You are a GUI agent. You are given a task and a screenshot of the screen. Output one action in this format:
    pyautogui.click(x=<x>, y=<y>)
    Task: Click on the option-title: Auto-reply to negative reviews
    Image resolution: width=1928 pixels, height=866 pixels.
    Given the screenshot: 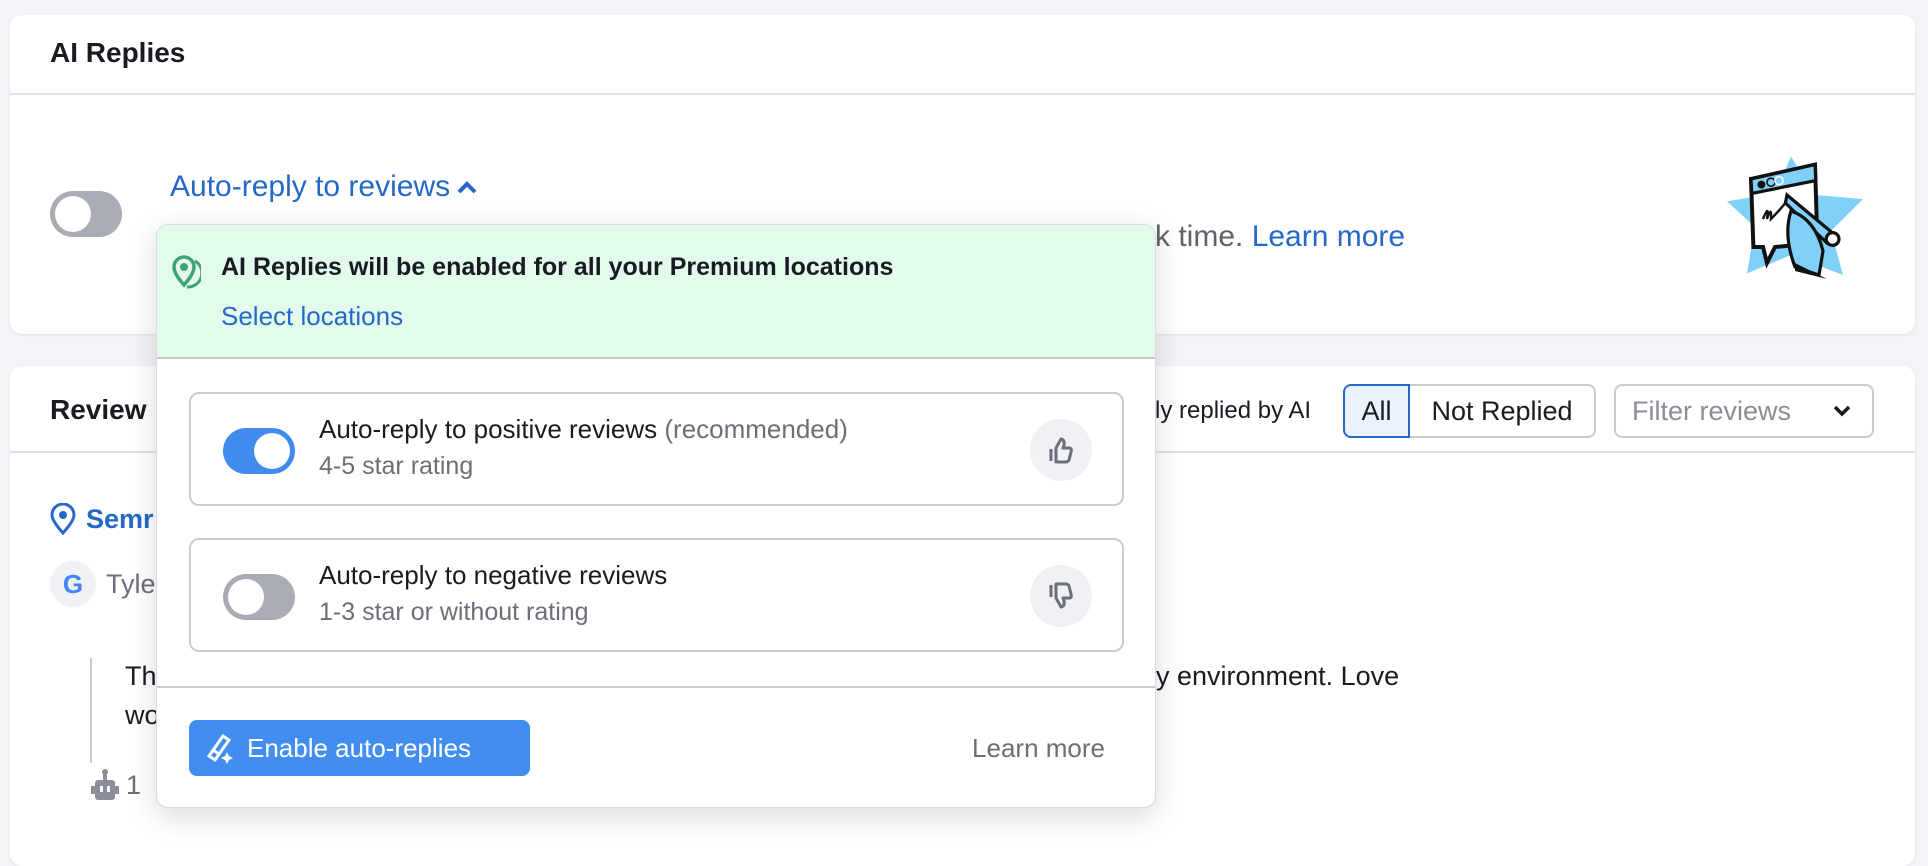 What is the action you would take?
    pyautogui.click(x=493, y=575)
    